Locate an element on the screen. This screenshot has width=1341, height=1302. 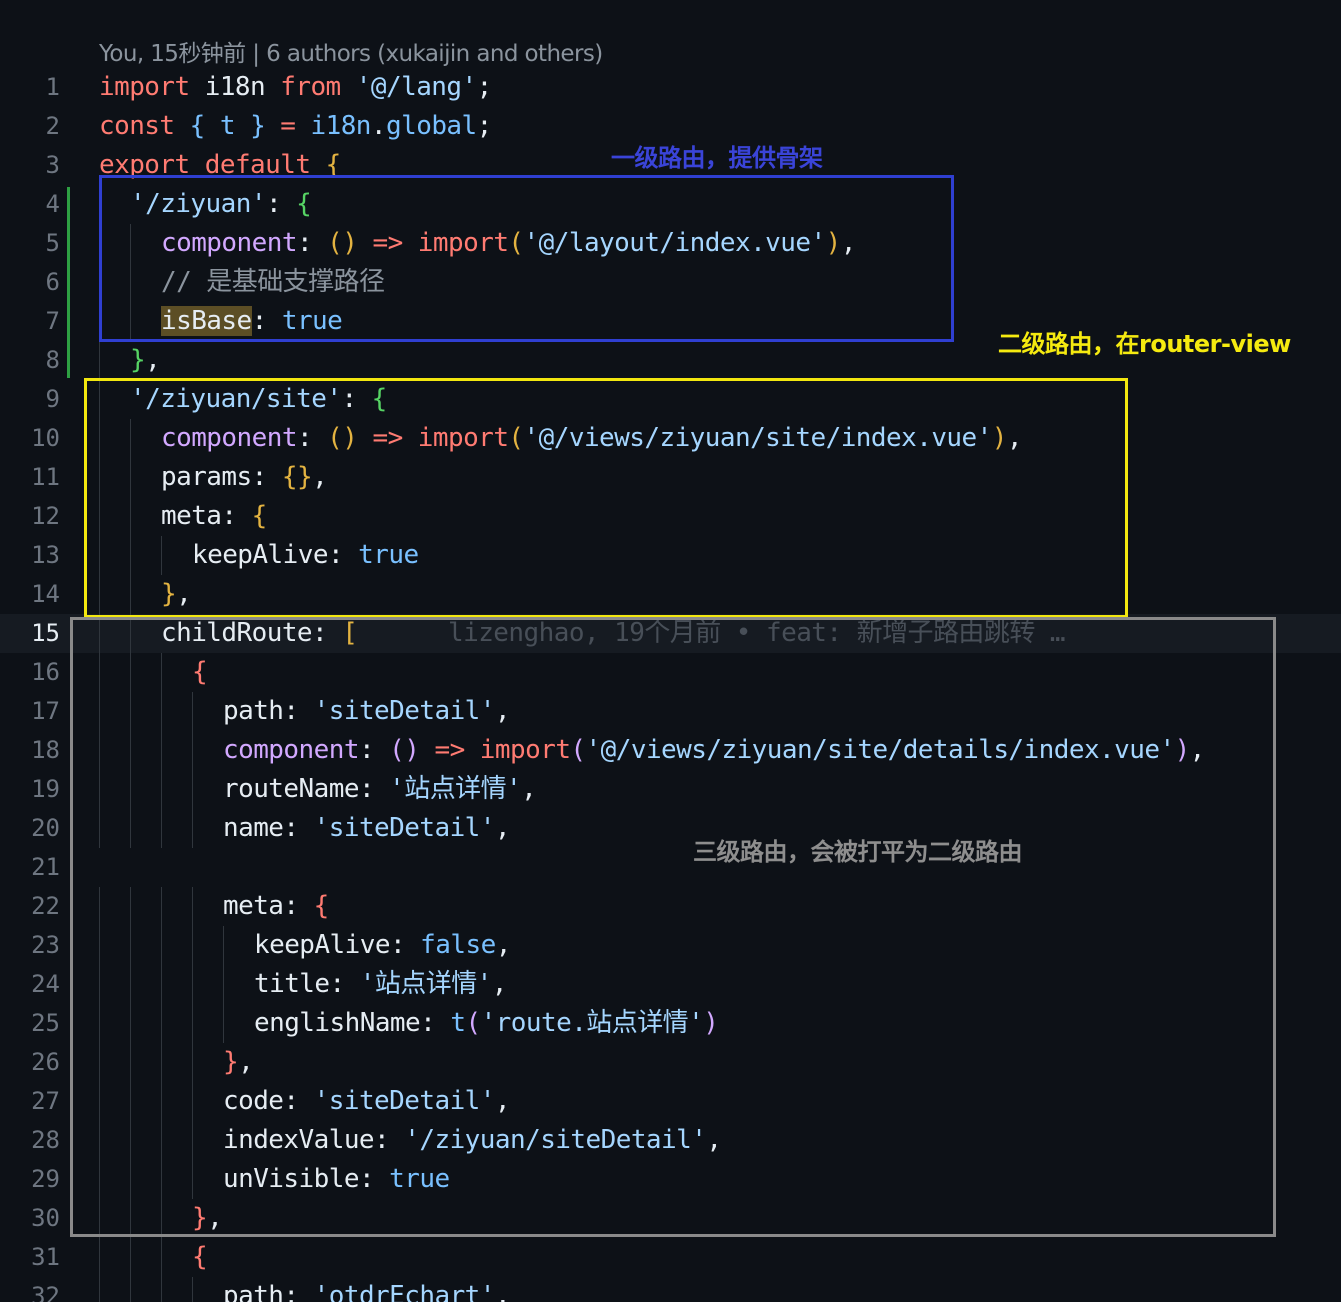
line-number: 16 is located at coordinates (30, 672).